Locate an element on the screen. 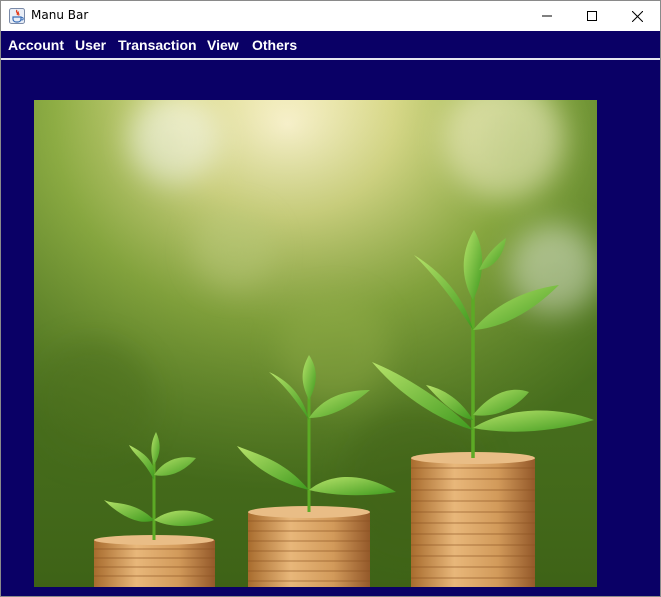 The width and height of the screenshot is (661, 597). menu-view: View is located at coordinates (223, 45).